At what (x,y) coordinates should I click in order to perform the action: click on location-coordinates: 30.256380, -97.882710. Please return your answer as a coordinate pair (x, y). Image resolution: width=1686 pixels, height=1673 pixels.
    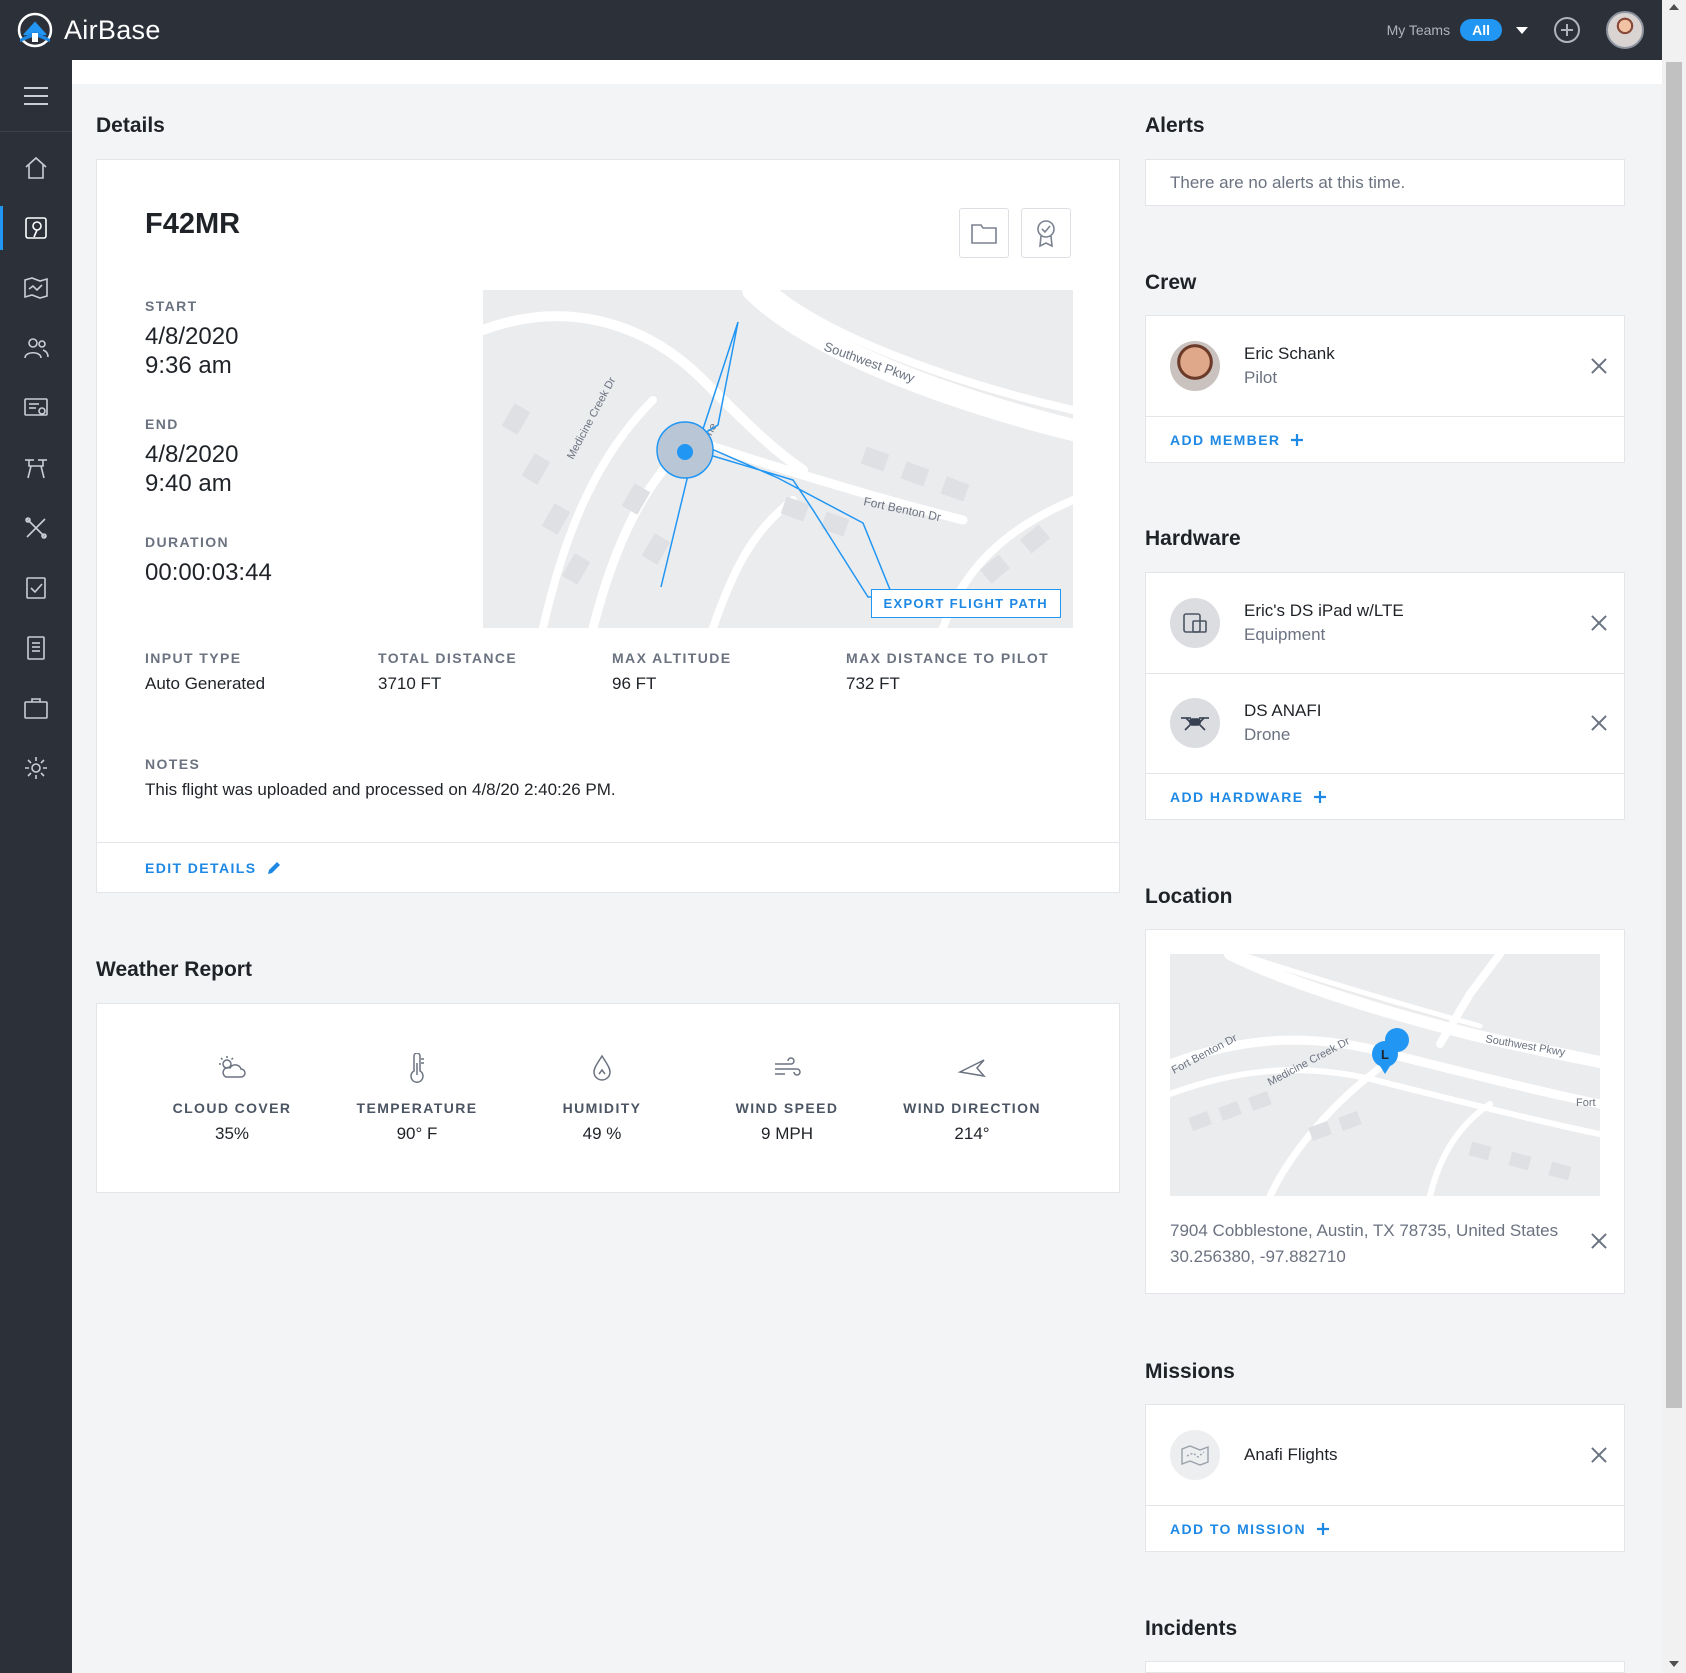
    Looking at the image, I should click on (1258, 1256).